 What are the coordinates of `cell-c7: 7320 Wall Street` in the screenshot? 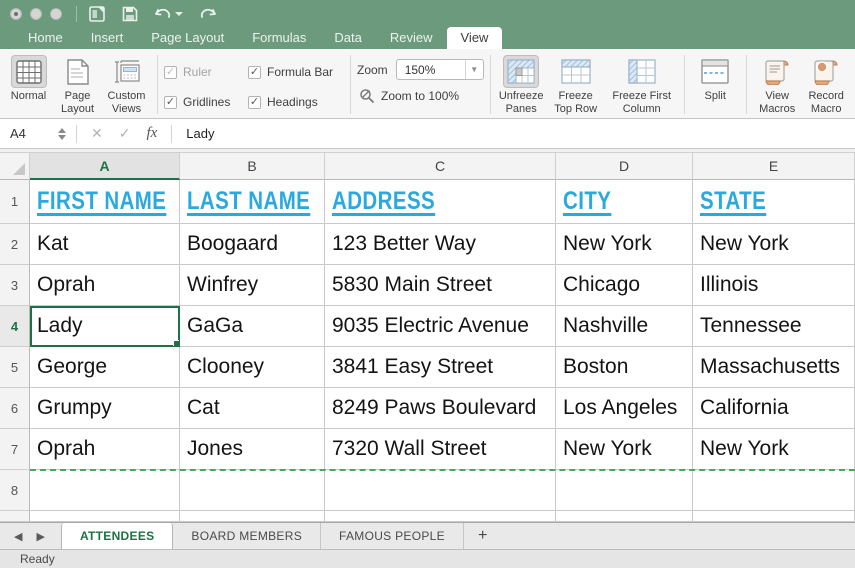 It's located at (440, 449).